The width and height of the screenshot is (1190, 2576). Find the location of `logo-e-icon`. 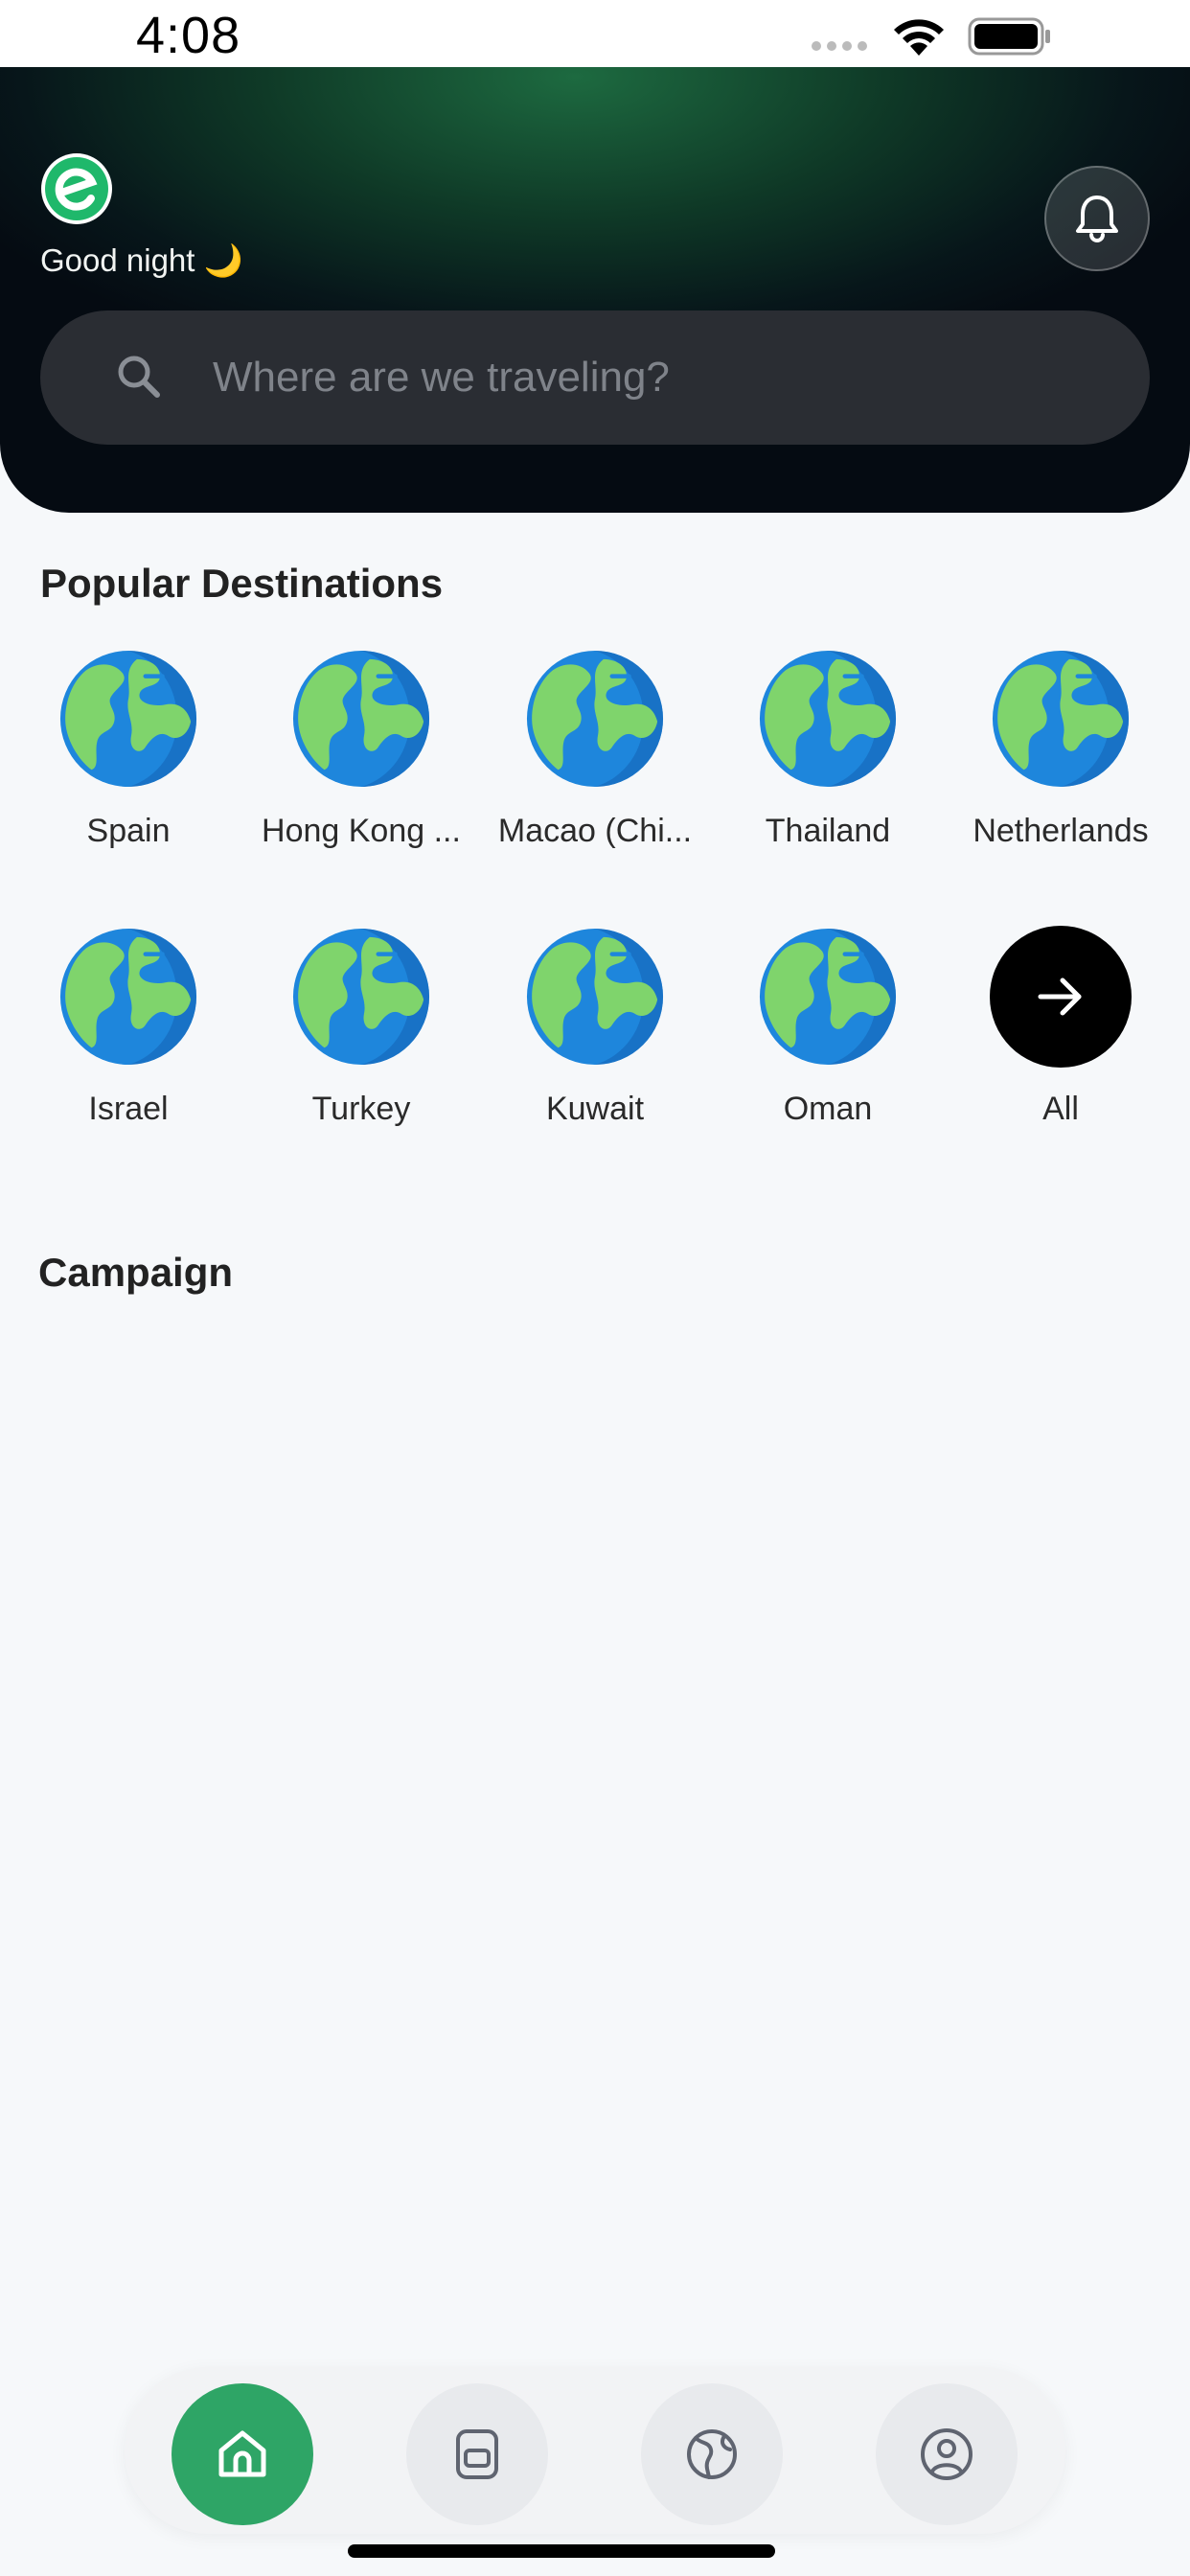

logo-e-icon is located at coordinates (76, 188).